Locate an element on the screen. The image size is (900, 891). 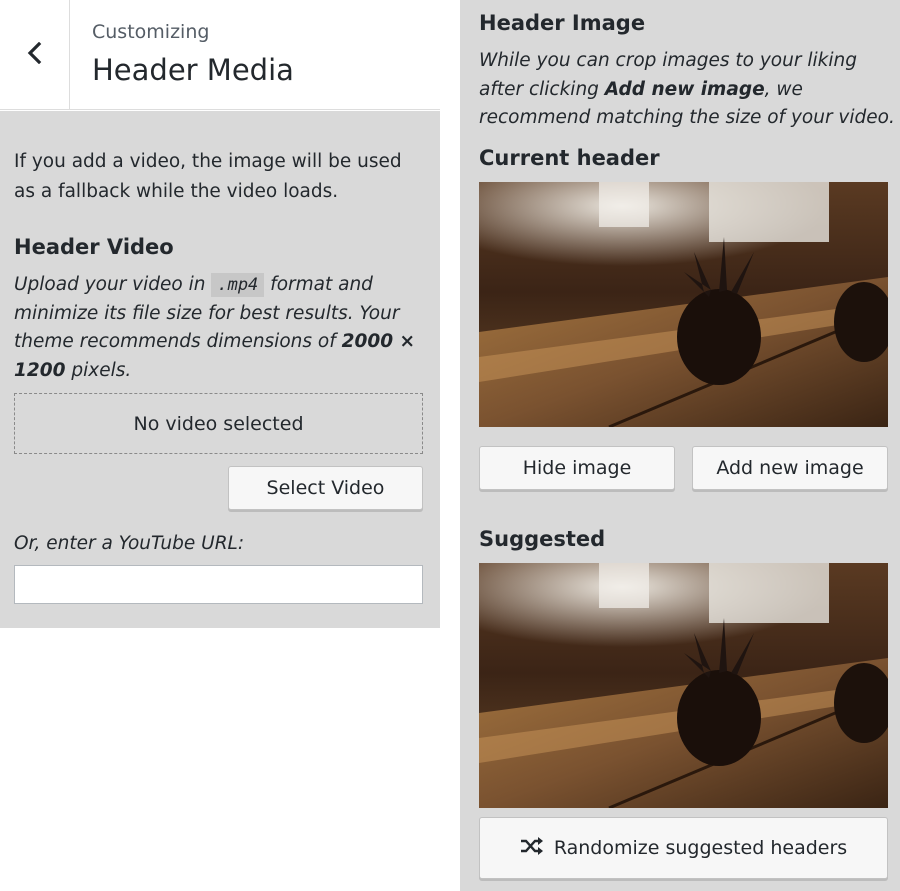
section-title-group: Customizing Header Media is located at coordinates (193, 54).